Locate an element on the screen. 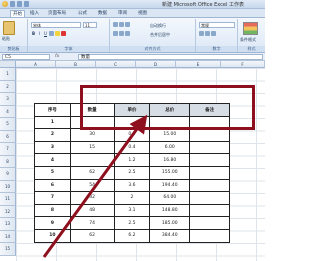  conditional-format-button: 条件格式 is located at coordinates (248, 40).